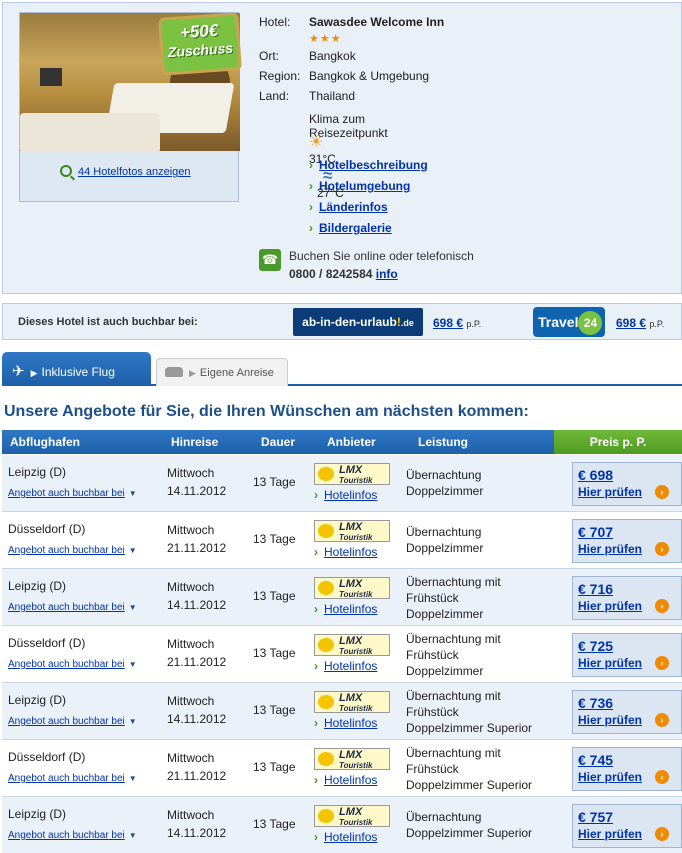 The width and height of the screenshot is (682, 853). Describe the element at coordinates (194, 442) in the screenshot. I see `column-header-hinreise: Hinreise` at that location.